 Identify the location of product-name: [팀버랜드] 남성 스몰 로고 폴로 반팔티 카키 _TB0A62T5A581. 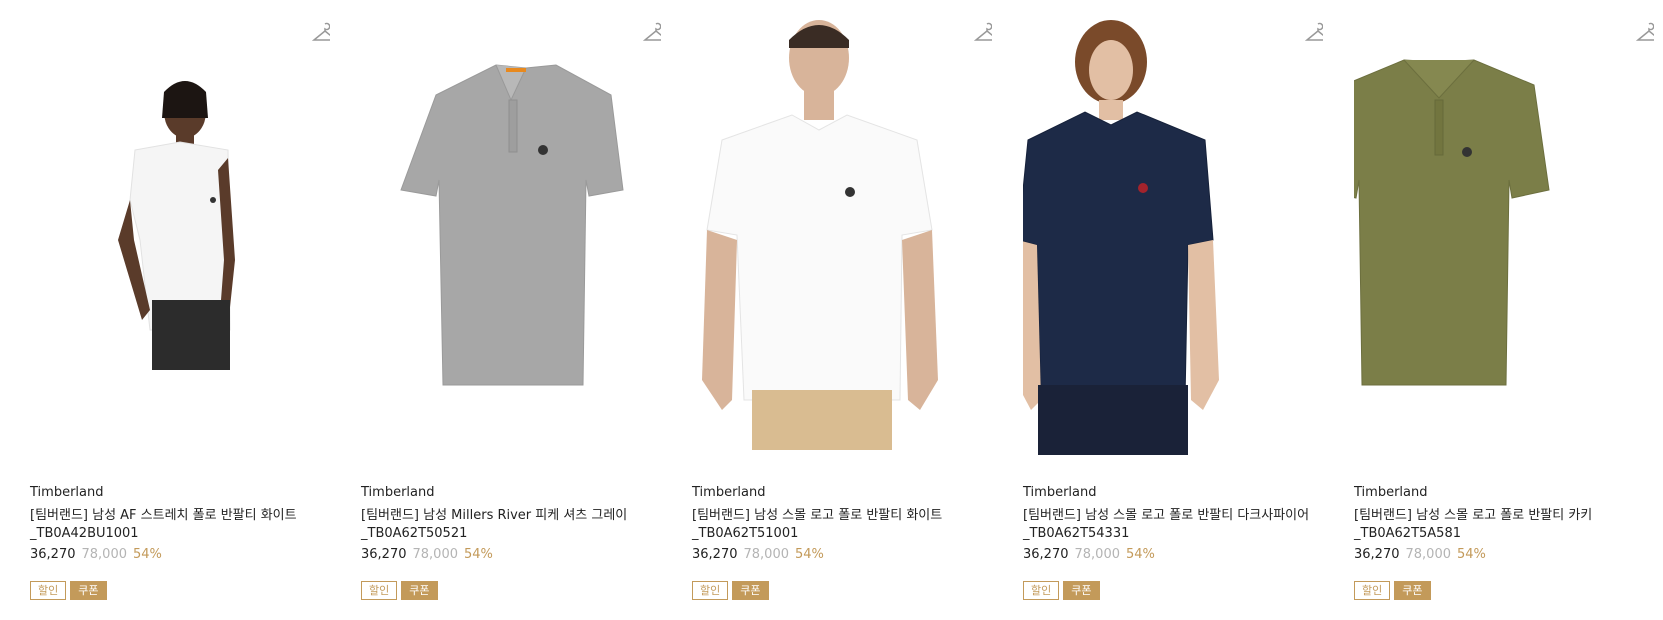
(1504, 525).